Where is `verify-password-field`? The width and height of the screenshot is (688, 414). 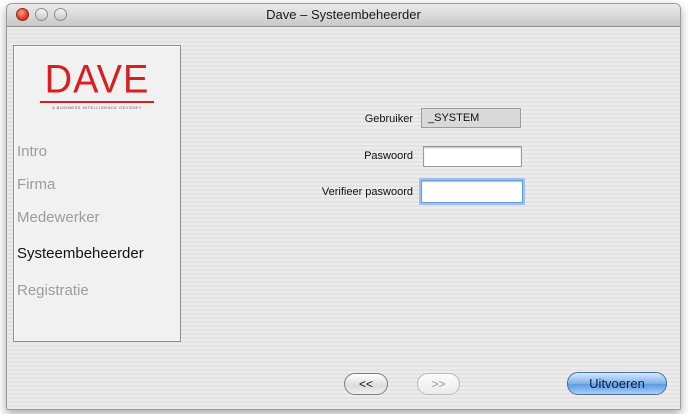
verify-password-field is located at coordinates (472, 191).